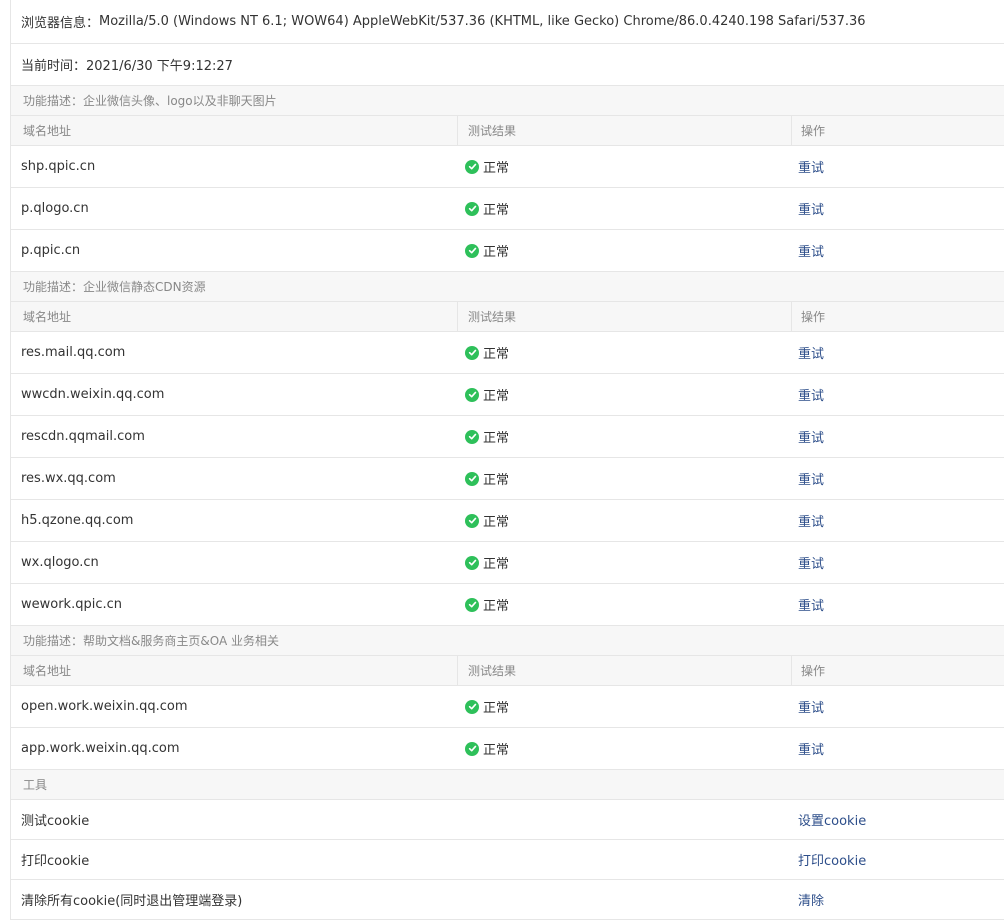 This screenshot has height=920, width=1004. I want to click on section-title: 功能描述：企业微信头像、logo以及非聊天图片, so click(507, 101).